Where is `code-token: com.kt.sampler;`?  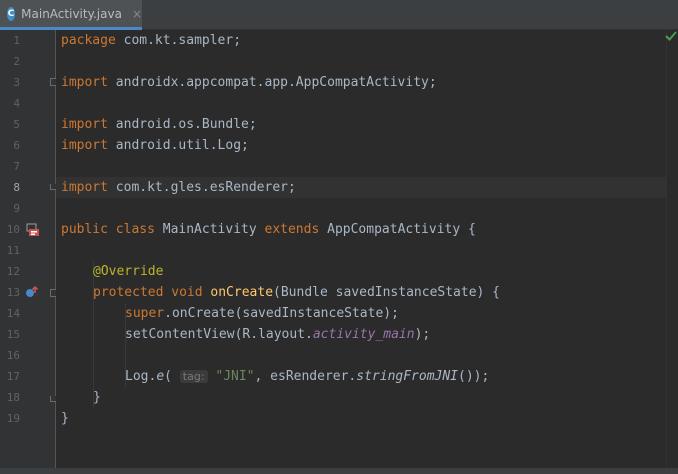 code-token: com.kt.sampler; is located at coordinates (178, 40).